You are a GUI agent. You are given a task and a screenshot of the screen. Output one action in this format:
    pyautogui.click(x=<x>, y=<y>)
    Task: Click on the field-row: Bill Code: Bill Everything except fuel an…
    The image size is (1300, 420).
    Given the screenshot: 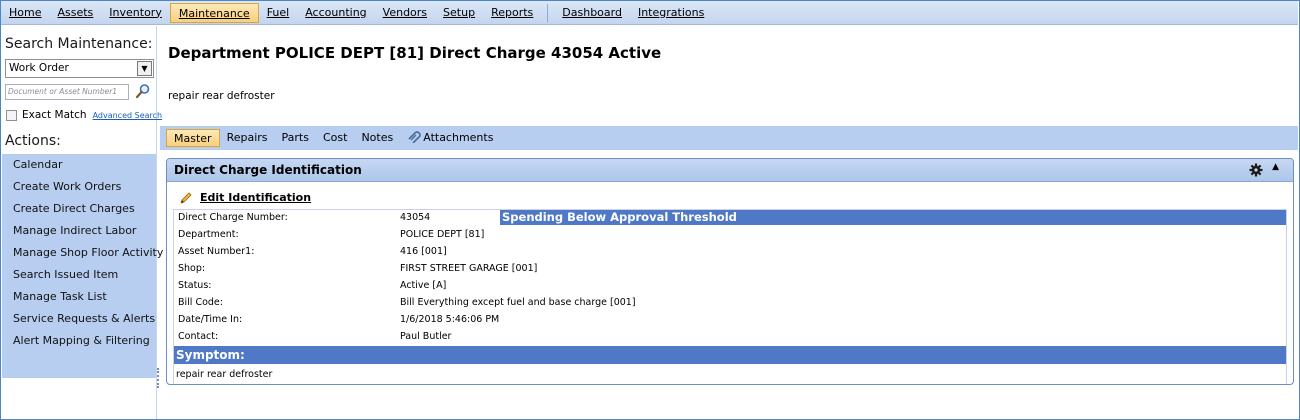 What is the action you would take?
    pyautogui.click(x=407, y=303)
    